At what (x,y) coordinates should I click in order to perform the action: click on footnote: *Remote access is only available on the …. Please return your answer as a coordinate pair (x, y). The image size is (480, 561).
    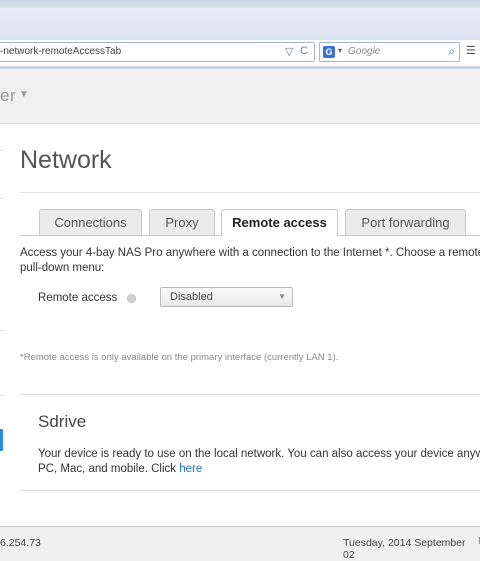
    Looking at the image, I should click on (179, 357).